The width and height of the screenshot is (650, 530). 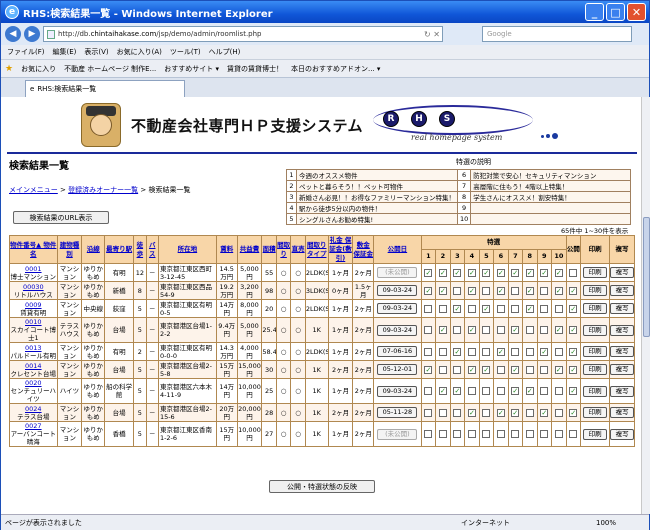 What do you see at coordinates (397, 412) in the screenshot?
I see `publish-date-button: 05-11-28` at bounding box center [397, 412].